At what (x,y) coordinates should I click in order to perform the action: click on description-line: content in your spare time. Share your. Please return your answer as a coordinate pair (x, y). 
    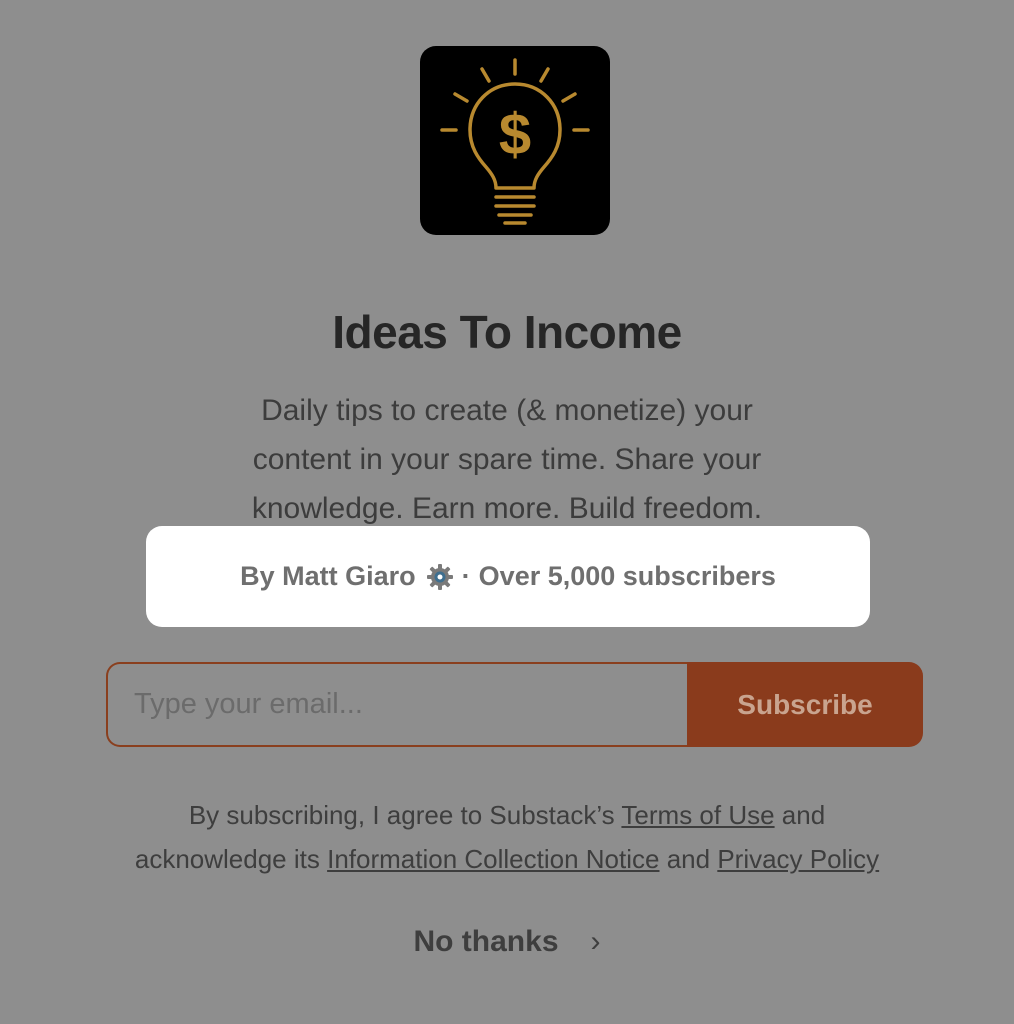
    Looking at the image, I should click on (507, 459).